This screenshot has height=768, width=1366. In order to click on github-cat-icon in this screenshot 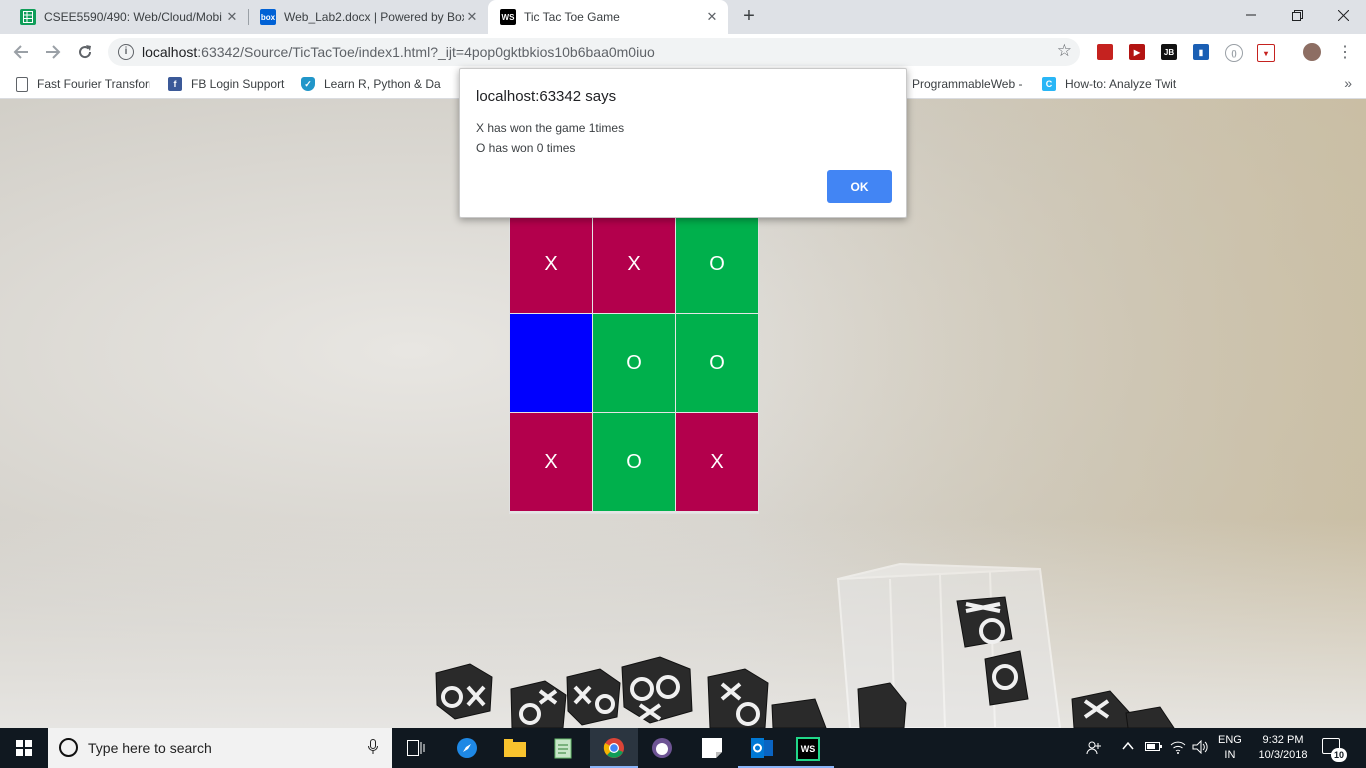, I will do `click(662, 748)`.